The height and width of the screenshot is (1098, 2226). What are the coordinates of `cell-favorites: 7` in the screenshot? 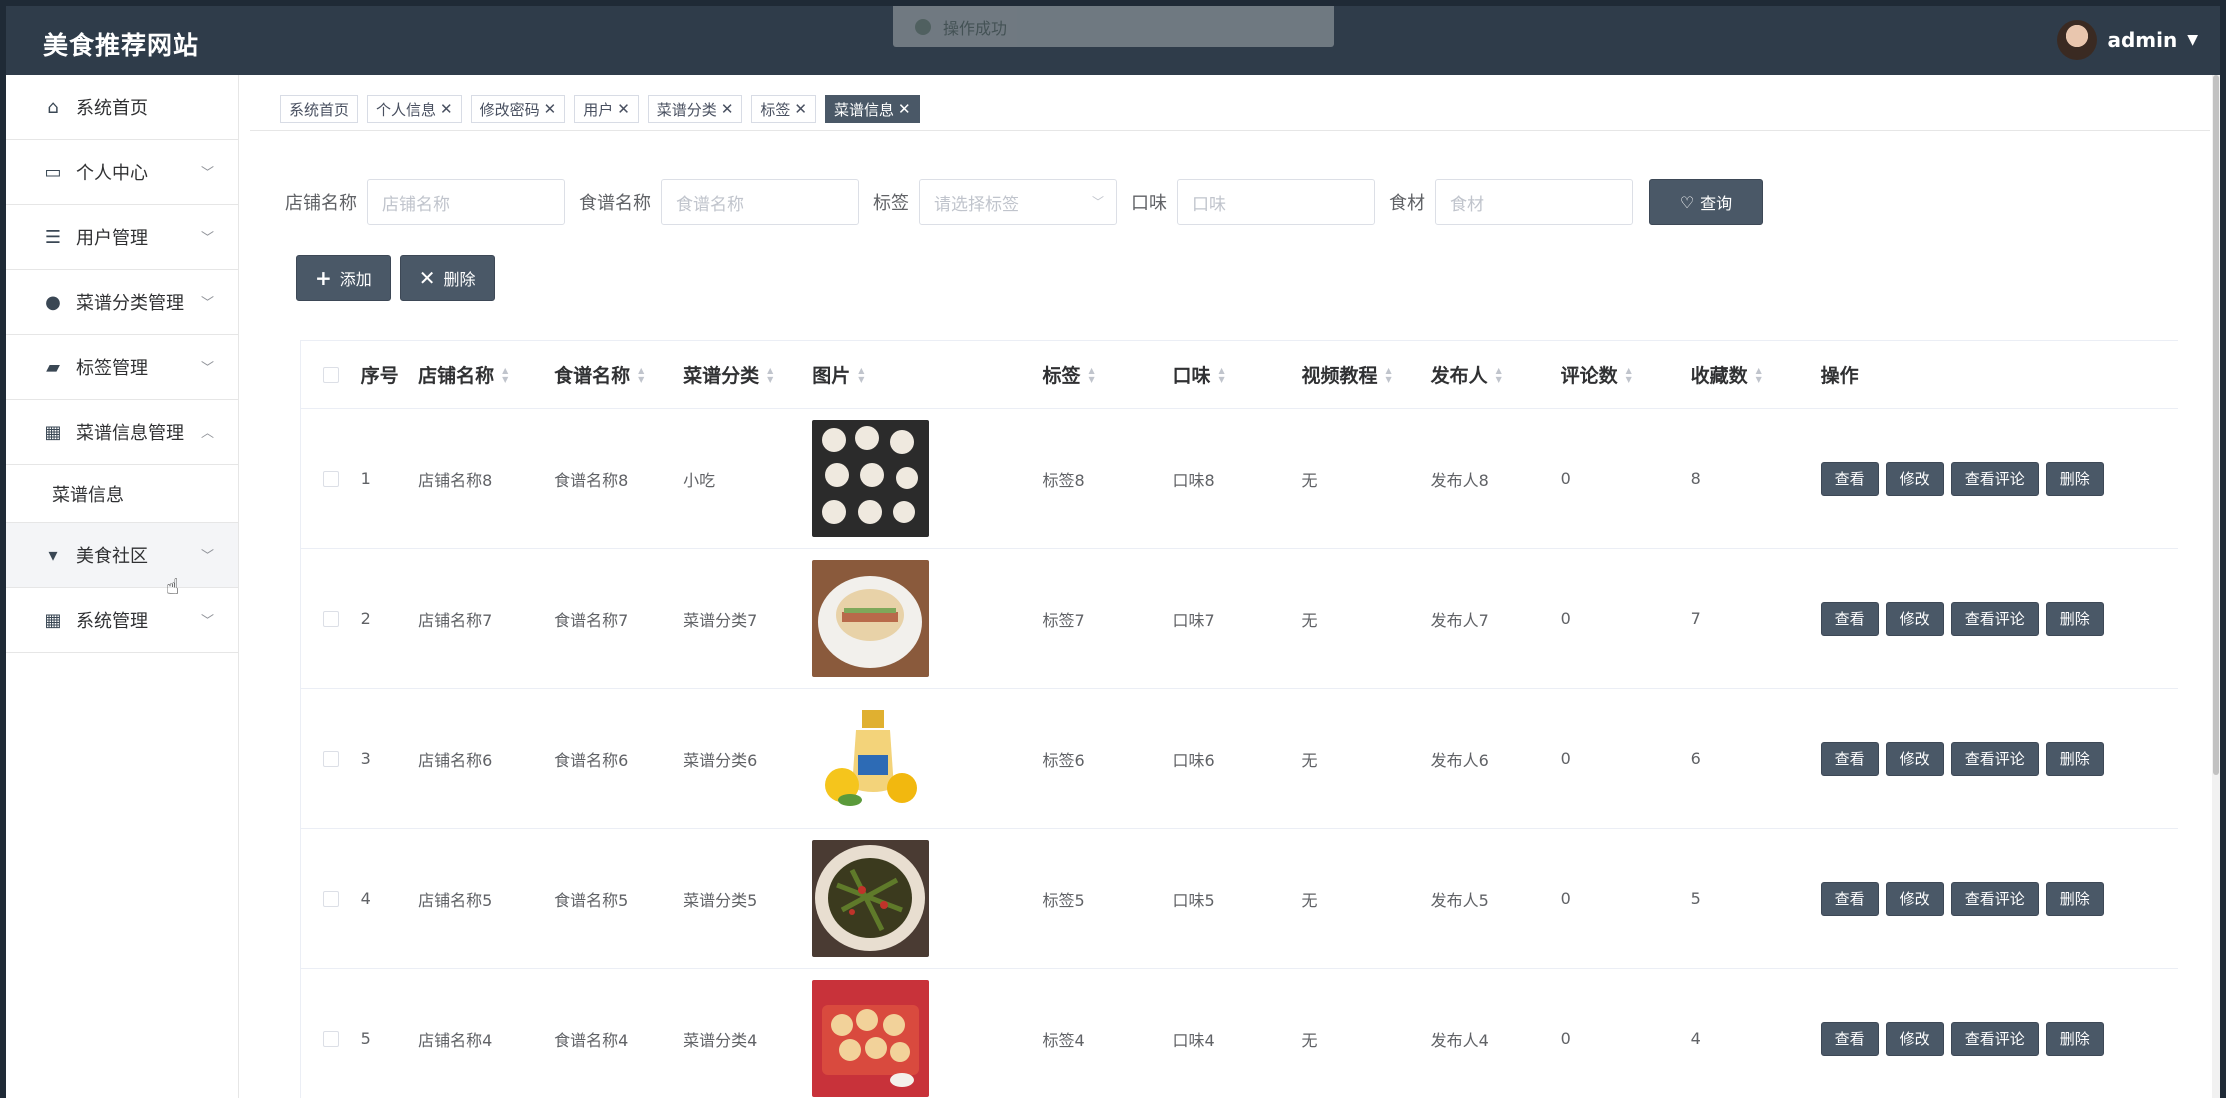 It's located at (1695, 618).